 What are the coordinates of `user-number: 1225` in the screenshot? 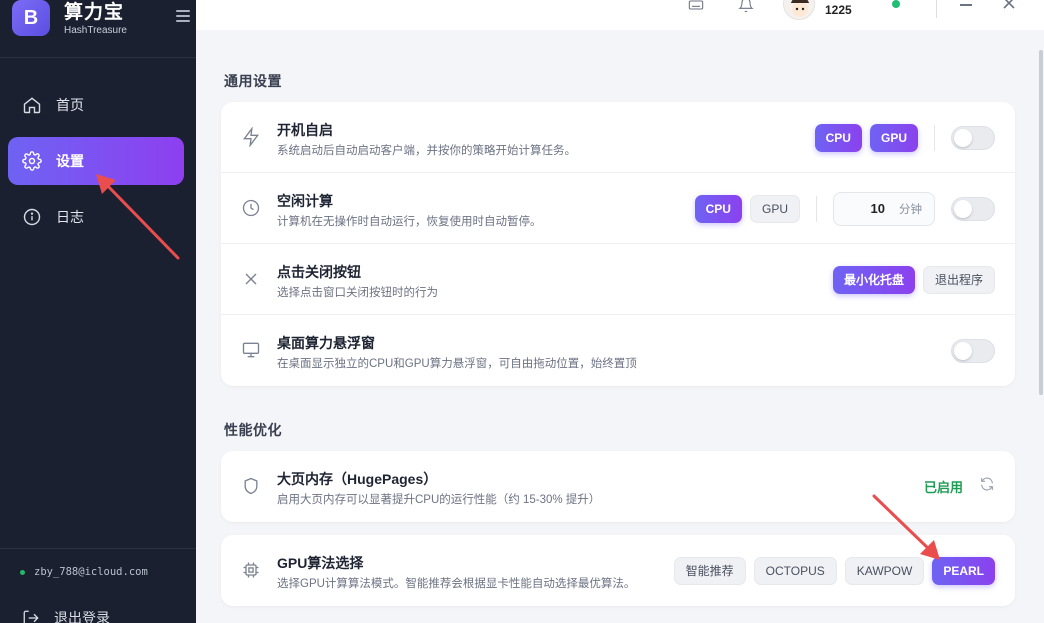 It's located at (838, 10).